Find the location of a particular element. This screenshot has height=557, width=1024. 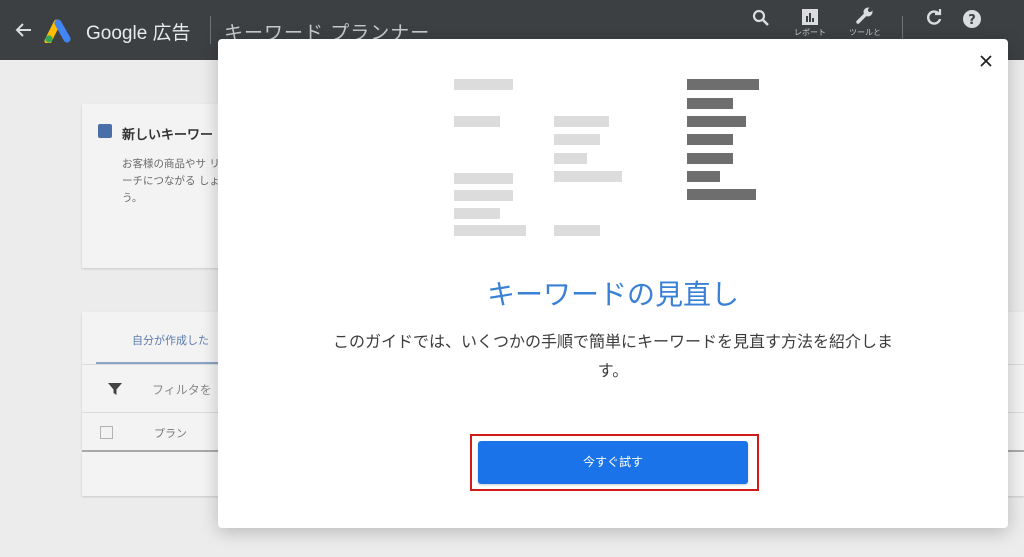

keyword-list-illustration is located at coordinates (606, 157).